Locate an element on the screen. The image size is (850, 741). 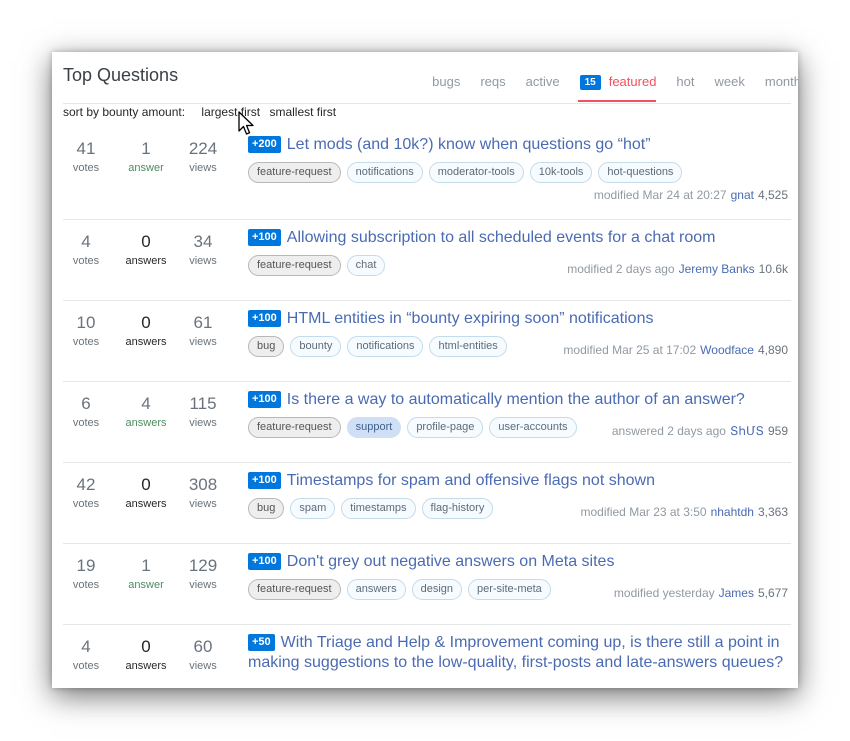
tag-chat: chat is located at coordinates (366, 265).